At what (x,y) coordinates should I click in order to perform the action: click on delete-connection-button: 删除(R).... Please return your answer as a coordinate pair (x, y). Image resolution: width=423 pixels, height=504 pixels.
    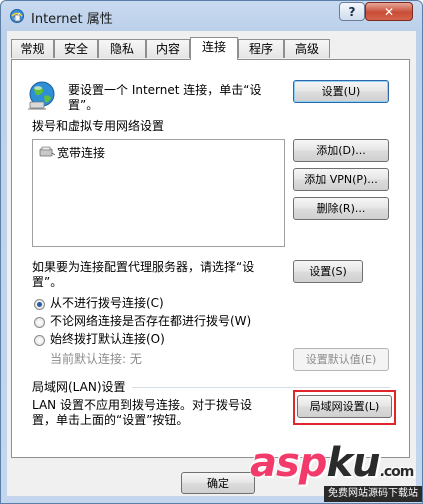
    Looking at the image, I should click on (341, 208).